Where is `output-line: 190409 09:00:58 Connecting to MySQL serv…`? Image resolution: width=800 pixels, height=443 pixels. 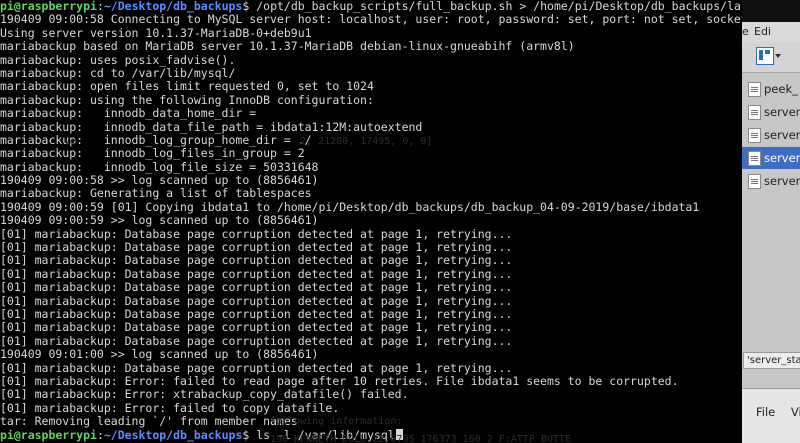 output-line: 190409 09:00:58 Connecting to MySQL serv… is located at coordinates (371, 20).